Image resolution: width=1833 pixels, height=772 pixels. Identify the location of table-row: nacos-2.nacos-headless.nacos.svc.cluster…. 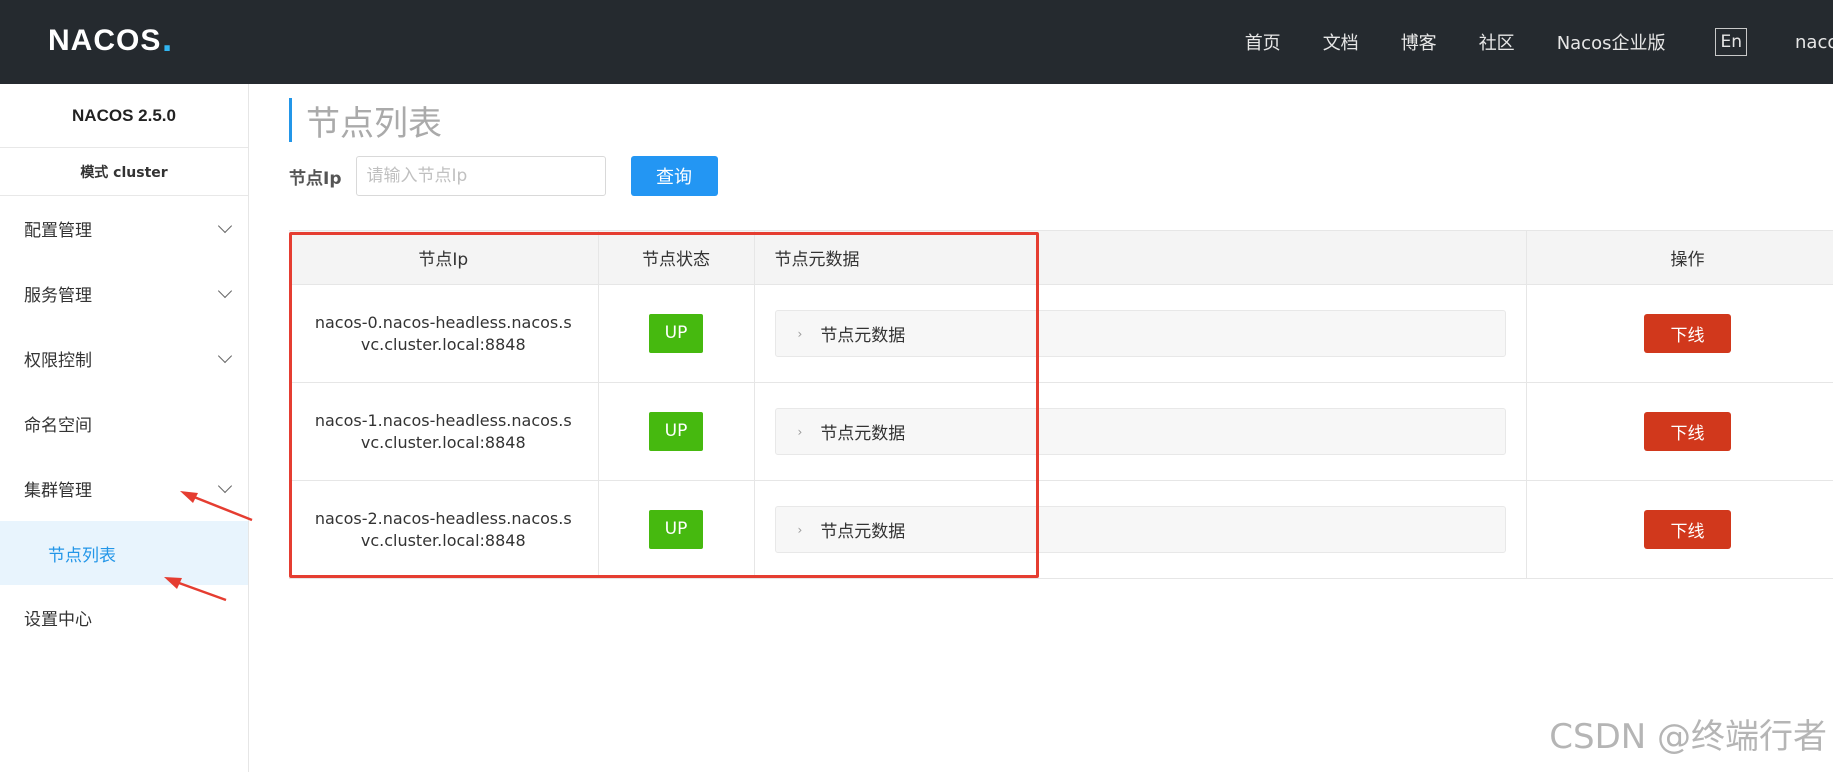
(1061, 529).